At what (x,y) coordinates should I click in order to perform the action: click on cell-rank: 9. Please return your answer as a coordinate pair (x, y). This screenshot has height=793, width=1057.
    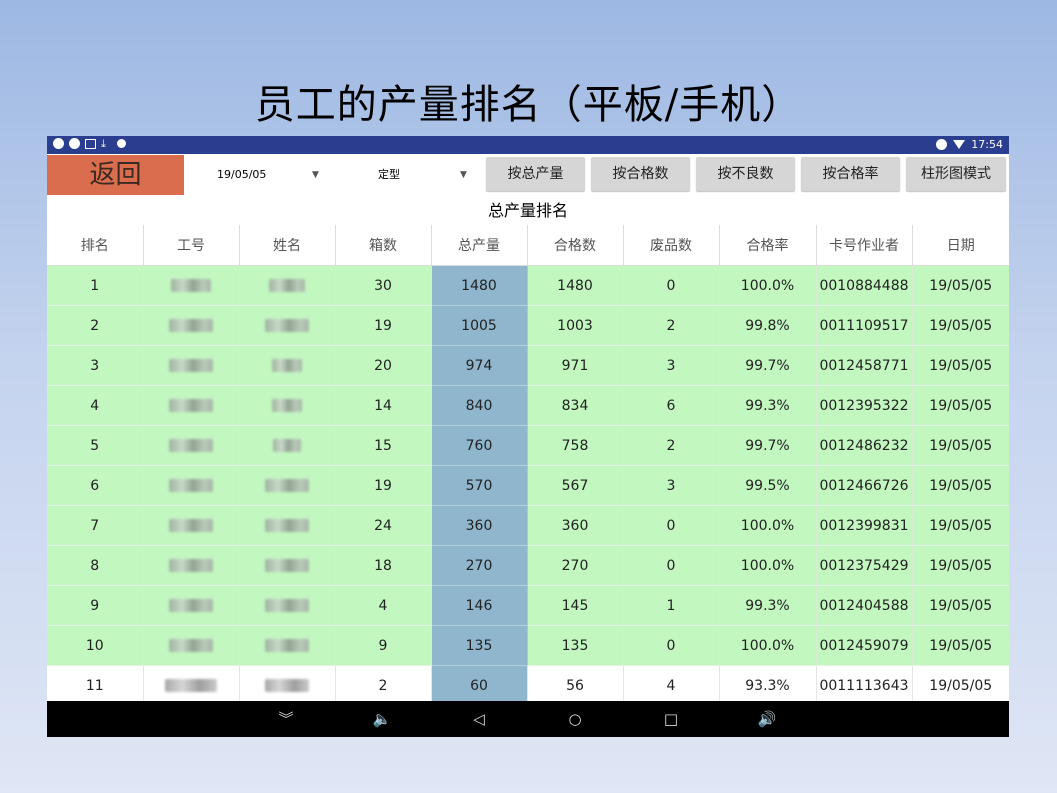
    Looking at the image, I should click on (95, 605).